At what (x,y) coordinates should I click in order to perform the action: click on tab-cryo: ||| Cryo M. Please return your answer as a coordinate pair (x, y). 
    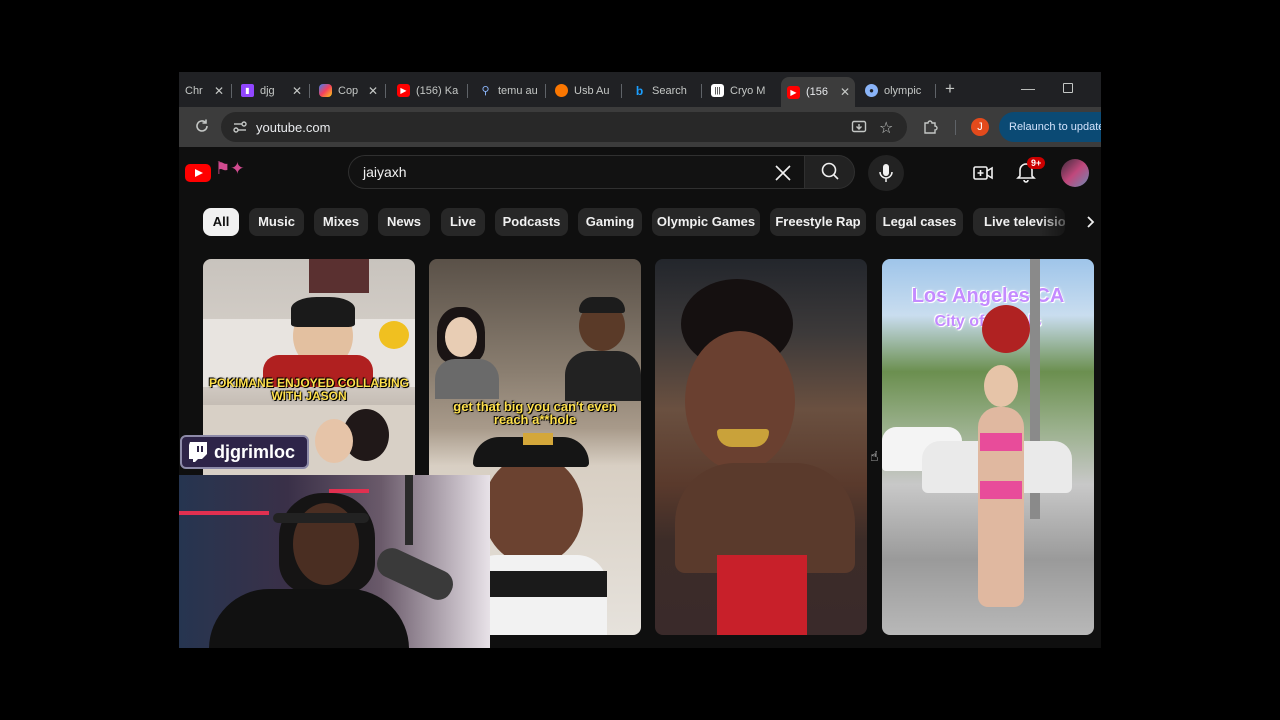
    Looking at the image, I should click on (741, 90).